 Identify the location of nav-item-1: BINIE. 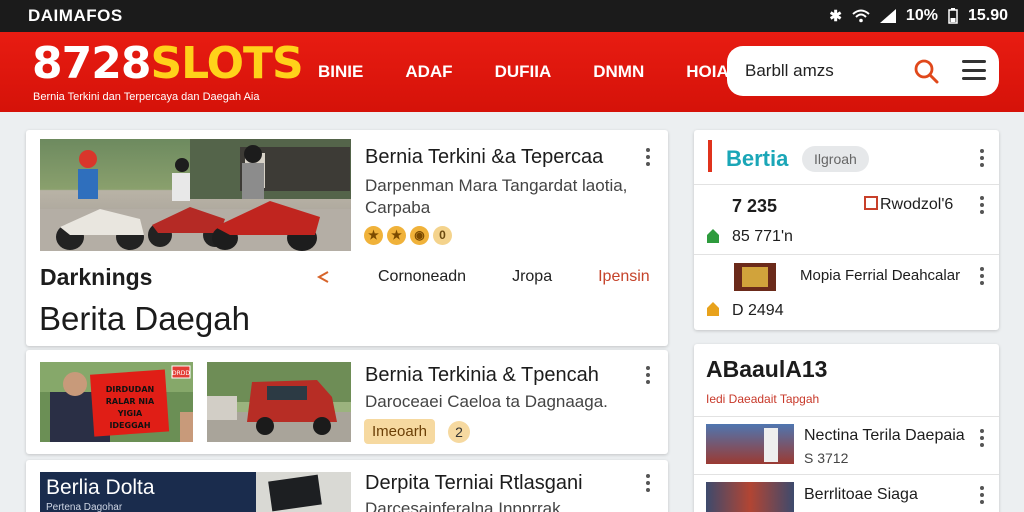
(340, 72).